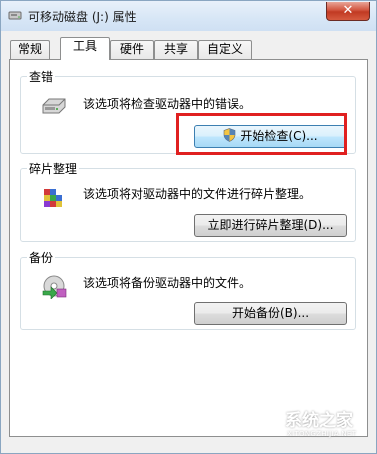 The width and height of the screenshot is (377, 454). Describe the element at coordinates (82, 17) in the screenshot. I see `window-title: 可移动磁盘 (J:) 属性` at that location.